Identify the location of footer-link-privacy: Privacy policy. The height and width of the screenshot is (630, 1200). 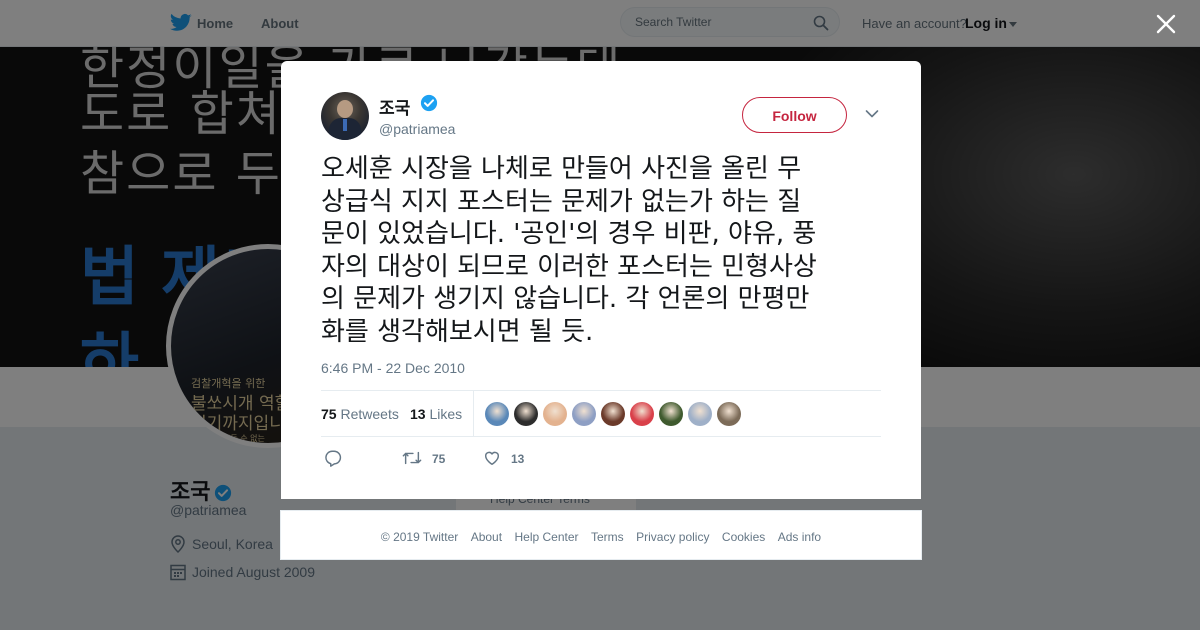
(672, 537).